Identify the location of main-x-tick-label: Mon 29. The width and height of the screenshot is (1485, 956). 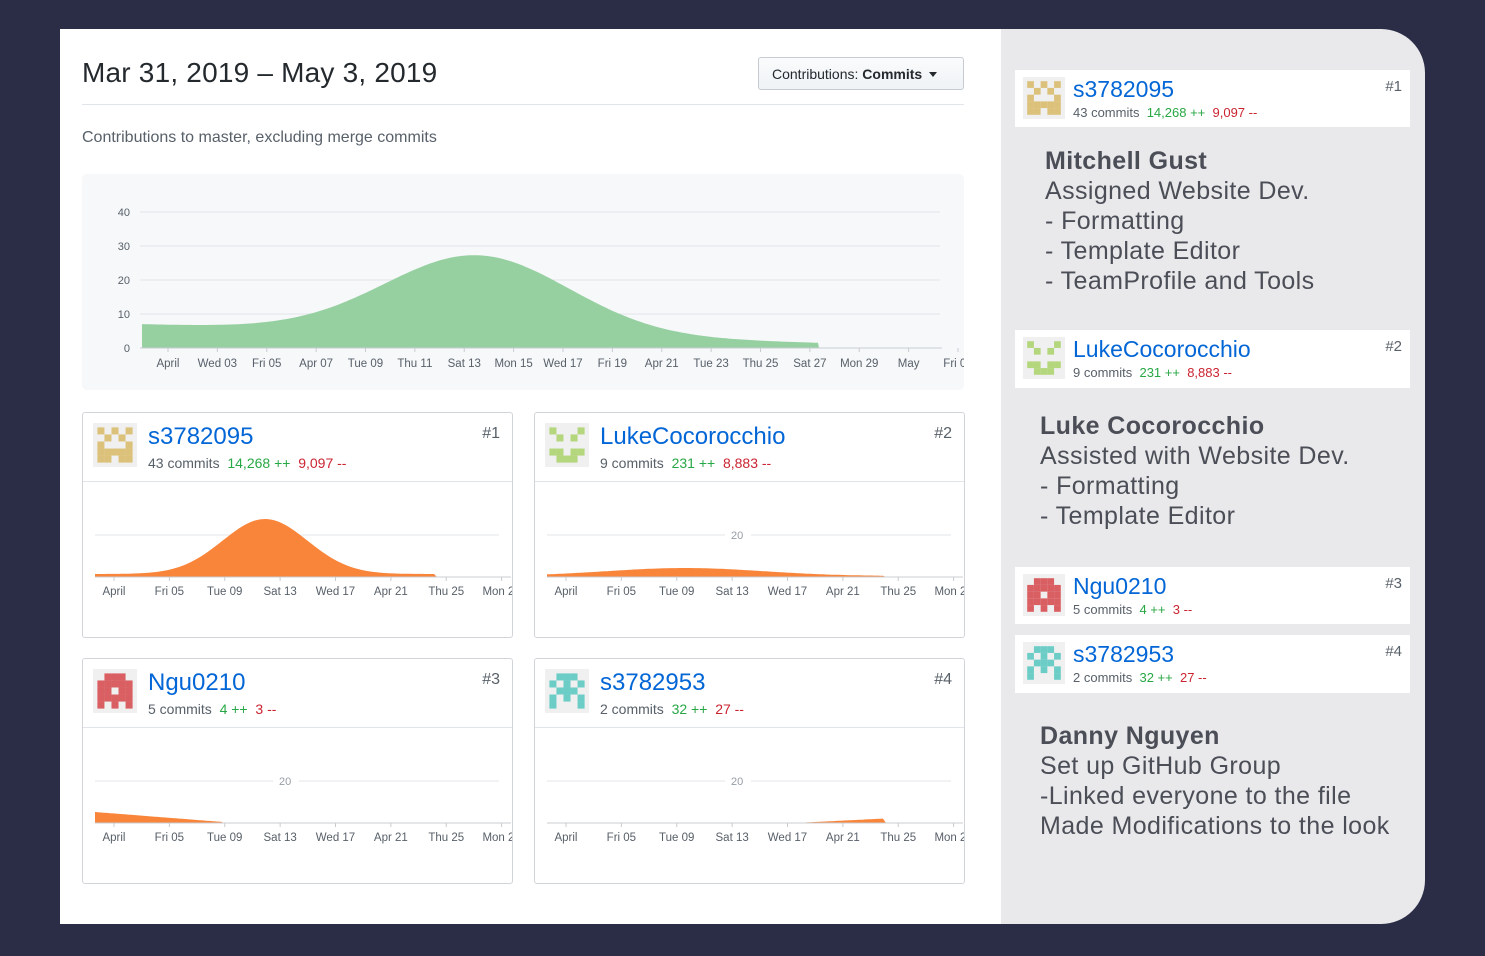
(859, 364).